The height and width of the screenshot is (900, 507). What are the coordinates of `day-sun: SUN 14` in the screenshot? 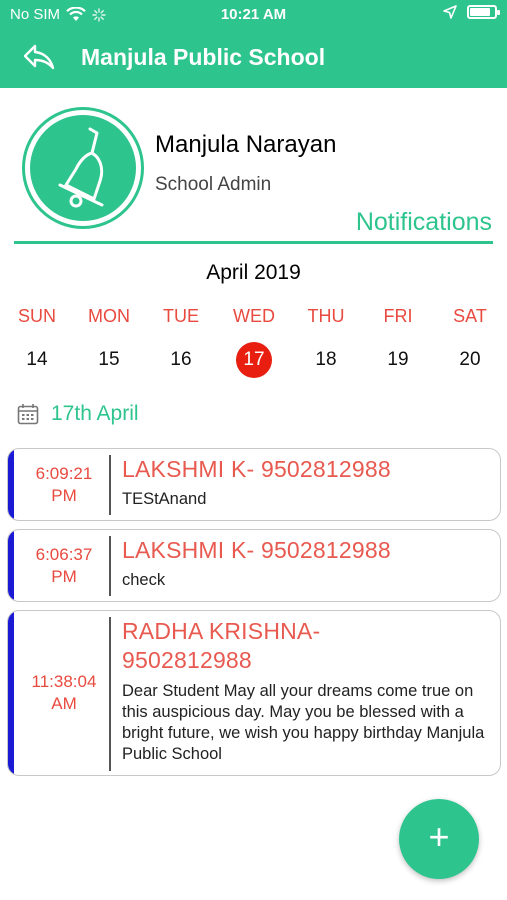 It's located at (37, 341).